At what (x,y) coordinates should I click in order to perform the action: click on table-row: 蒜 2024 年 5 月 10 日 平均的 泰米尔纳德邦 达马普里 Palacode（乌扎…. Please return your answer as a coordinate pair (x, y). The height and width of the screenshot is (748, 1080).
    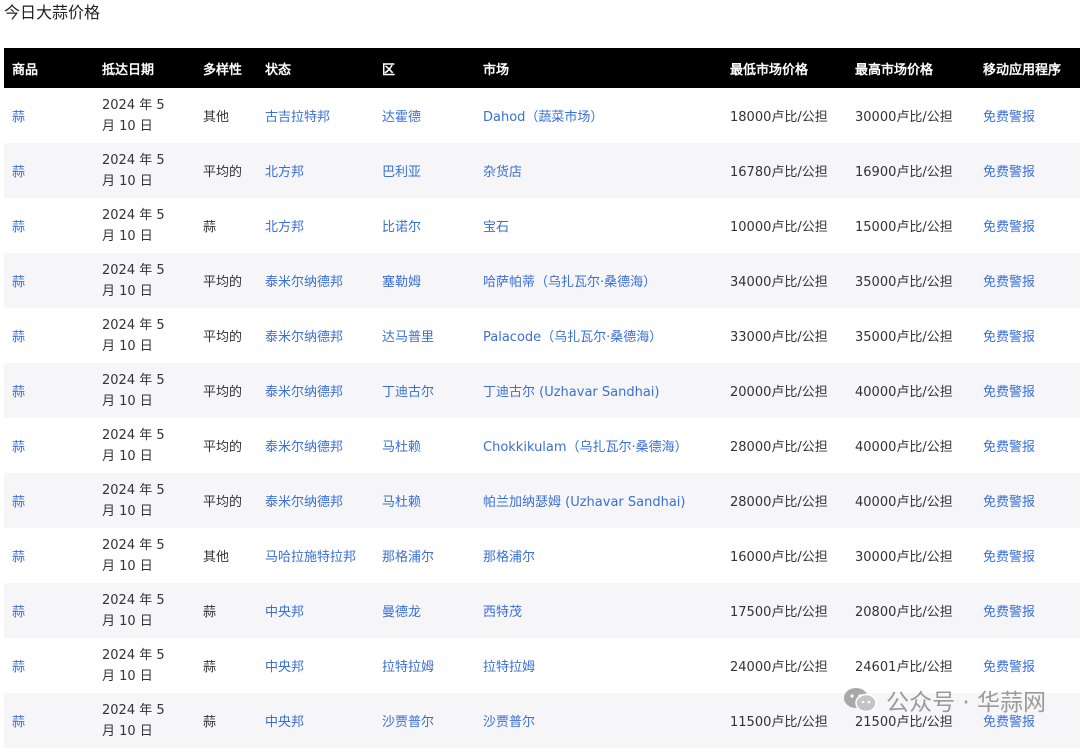
    Looking at the image, I should click on (542, 335).